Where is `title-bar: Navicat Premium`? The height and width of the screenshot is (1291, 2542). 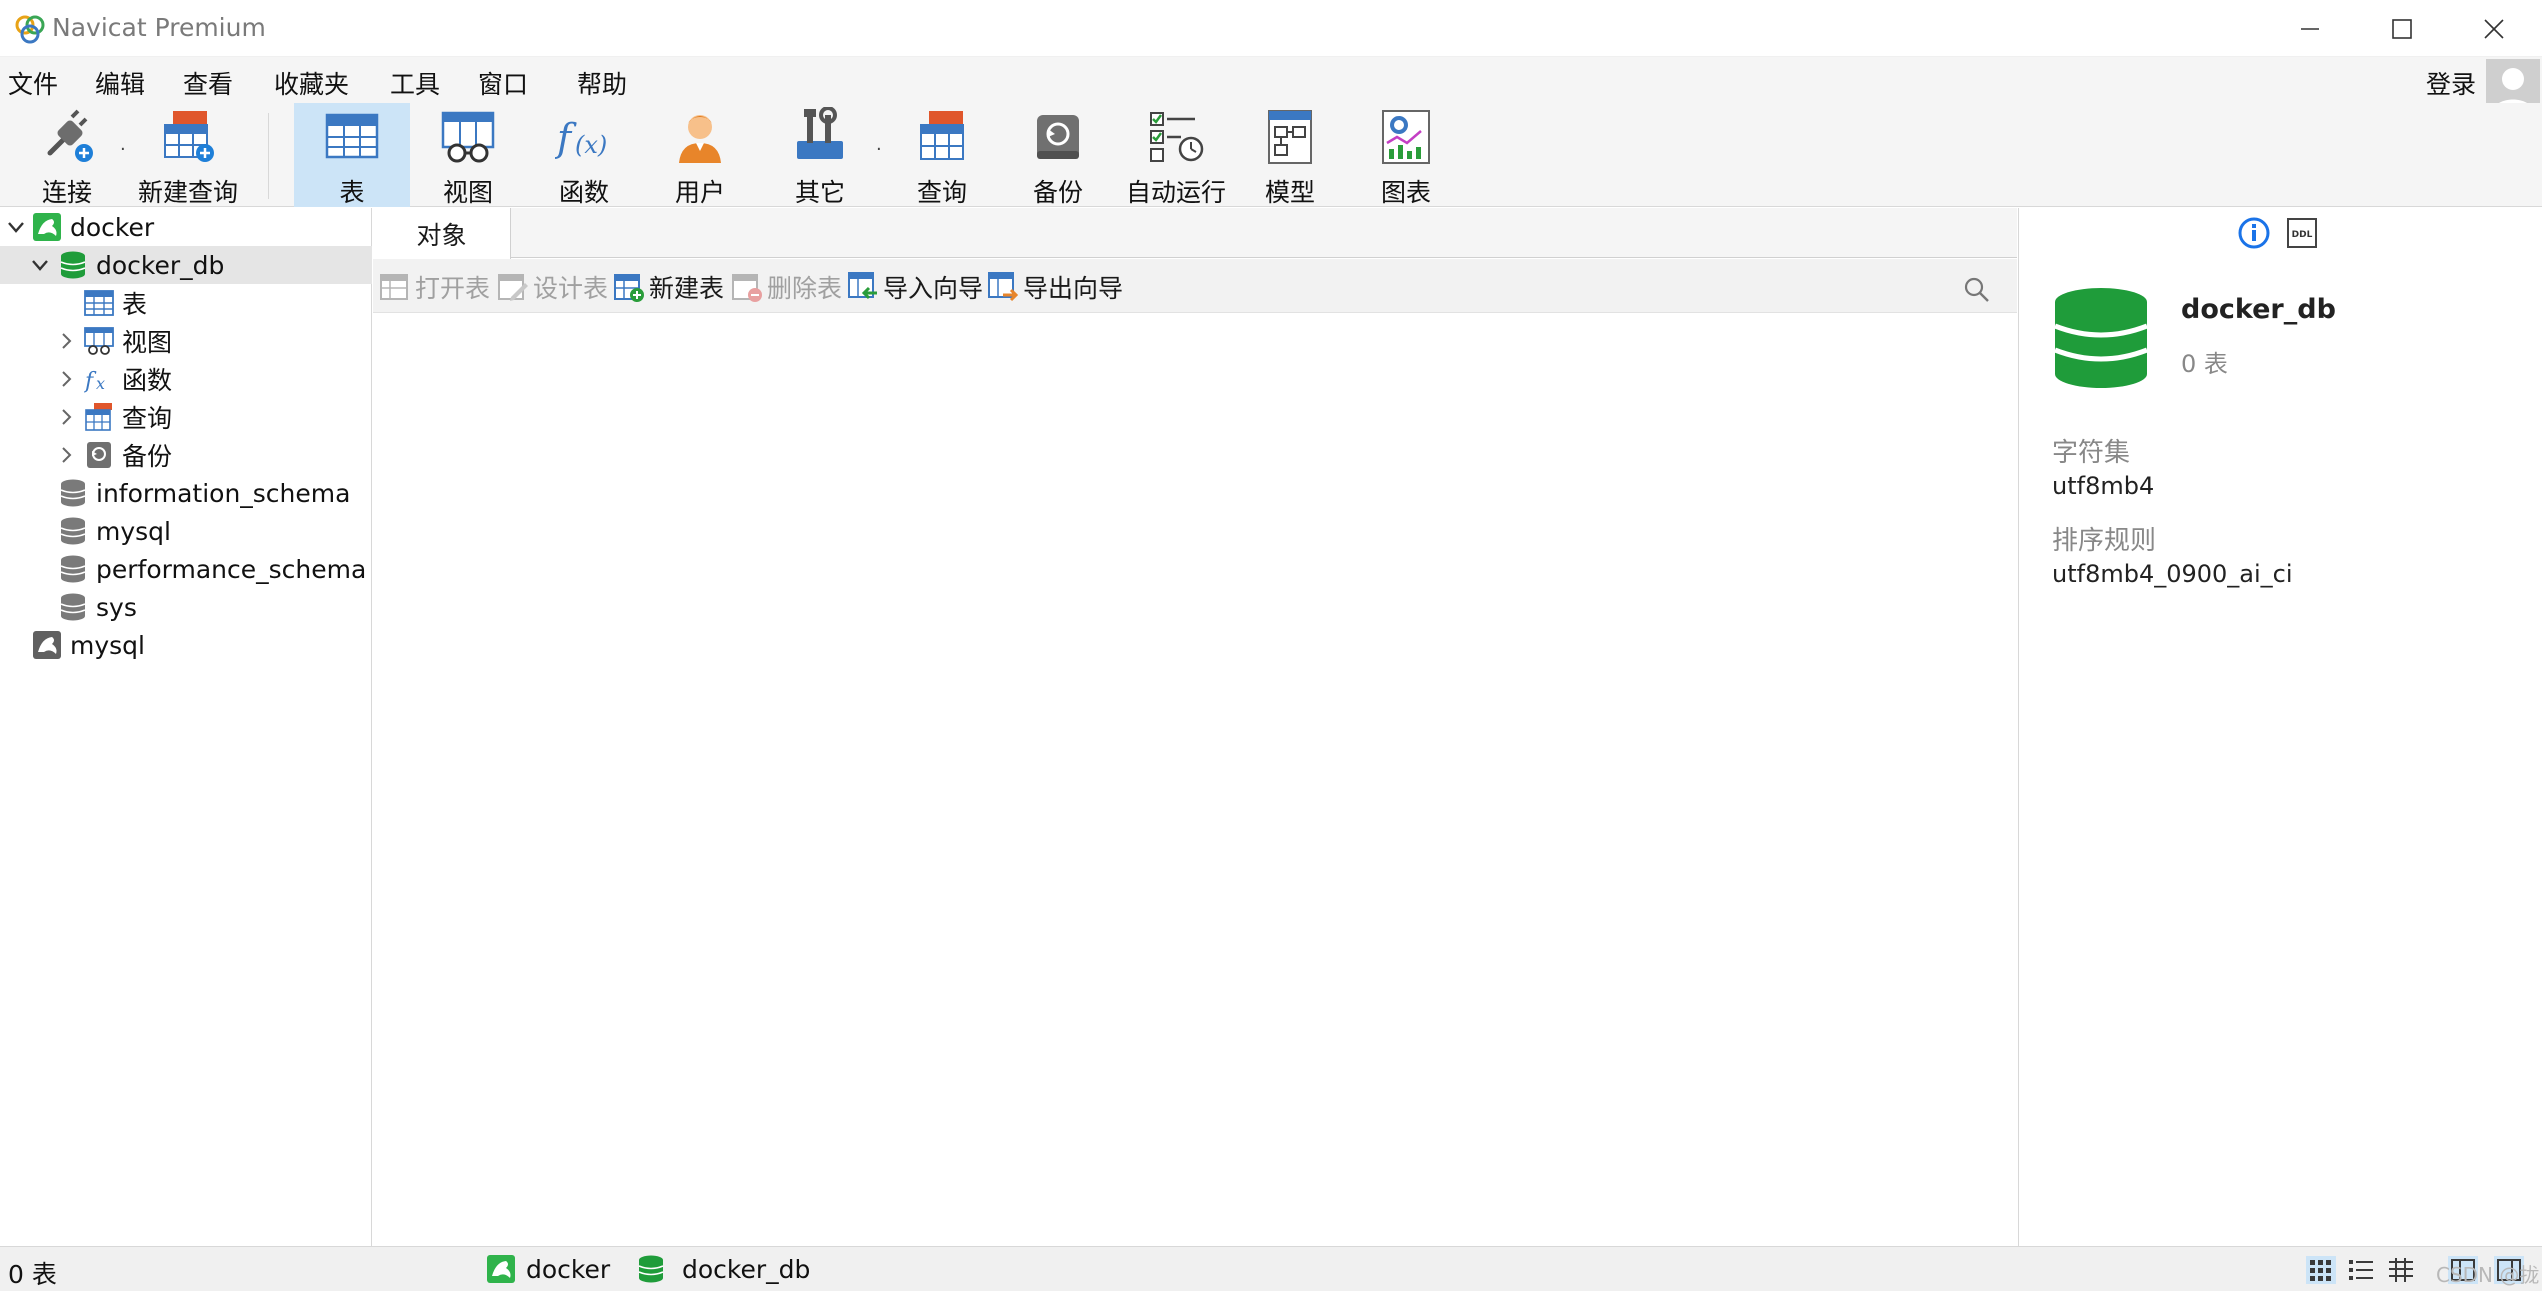 title-bar: Navicat Premium is located at coordinates (1271, 28).